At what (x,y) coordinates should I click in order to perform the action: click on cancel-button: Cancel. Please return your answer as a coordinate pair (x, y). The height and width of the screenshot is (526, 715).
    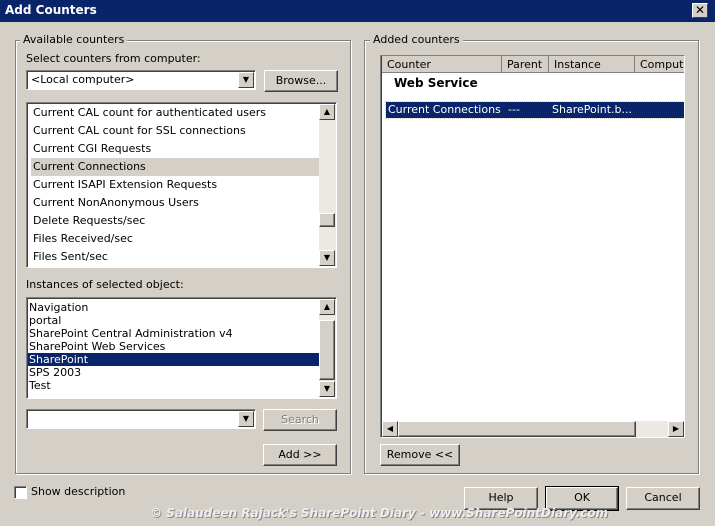
    Looking at the image, I should click on (663, 498).